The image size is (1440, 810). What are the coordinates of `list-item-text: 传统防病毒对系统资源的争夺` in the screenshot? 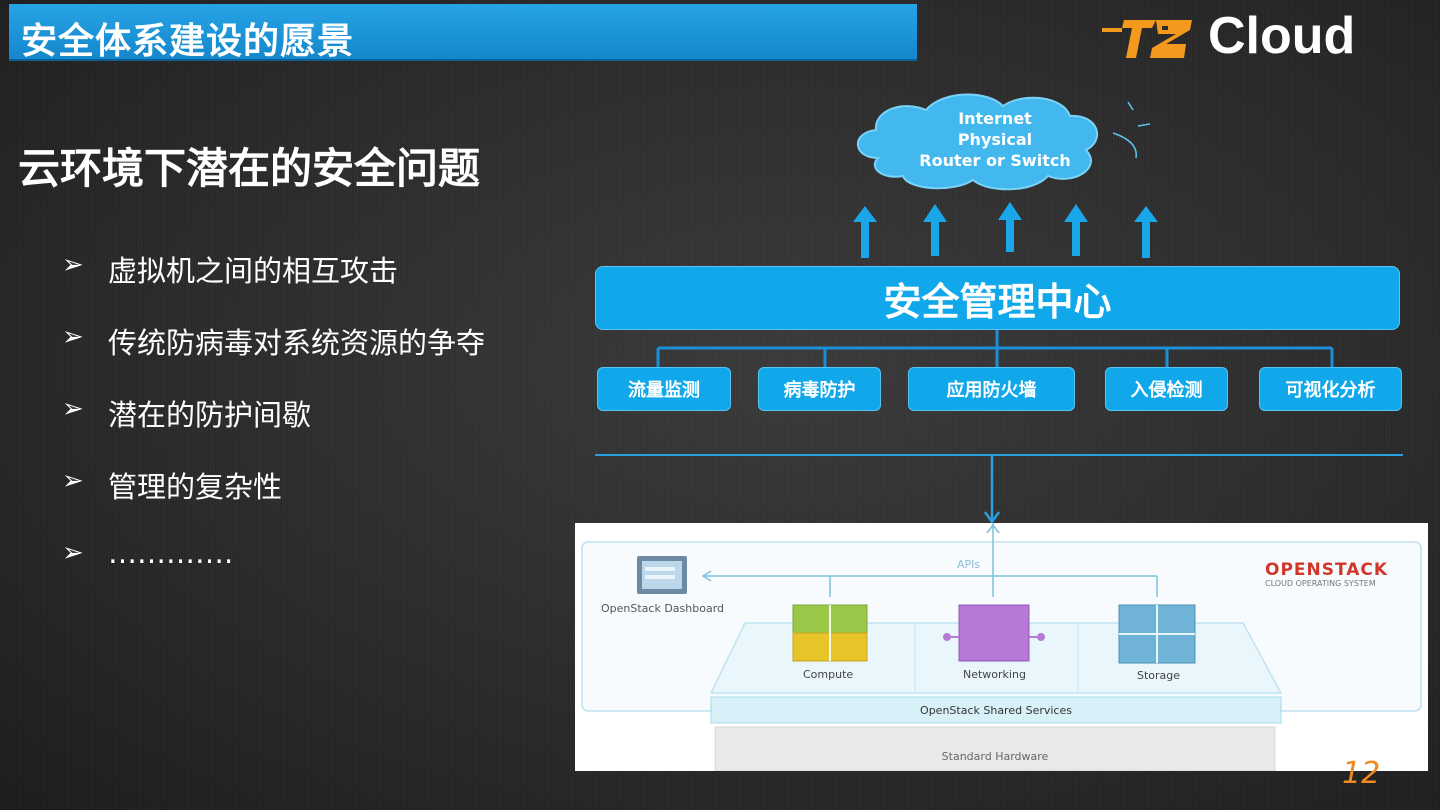 It's located at (297, 343).